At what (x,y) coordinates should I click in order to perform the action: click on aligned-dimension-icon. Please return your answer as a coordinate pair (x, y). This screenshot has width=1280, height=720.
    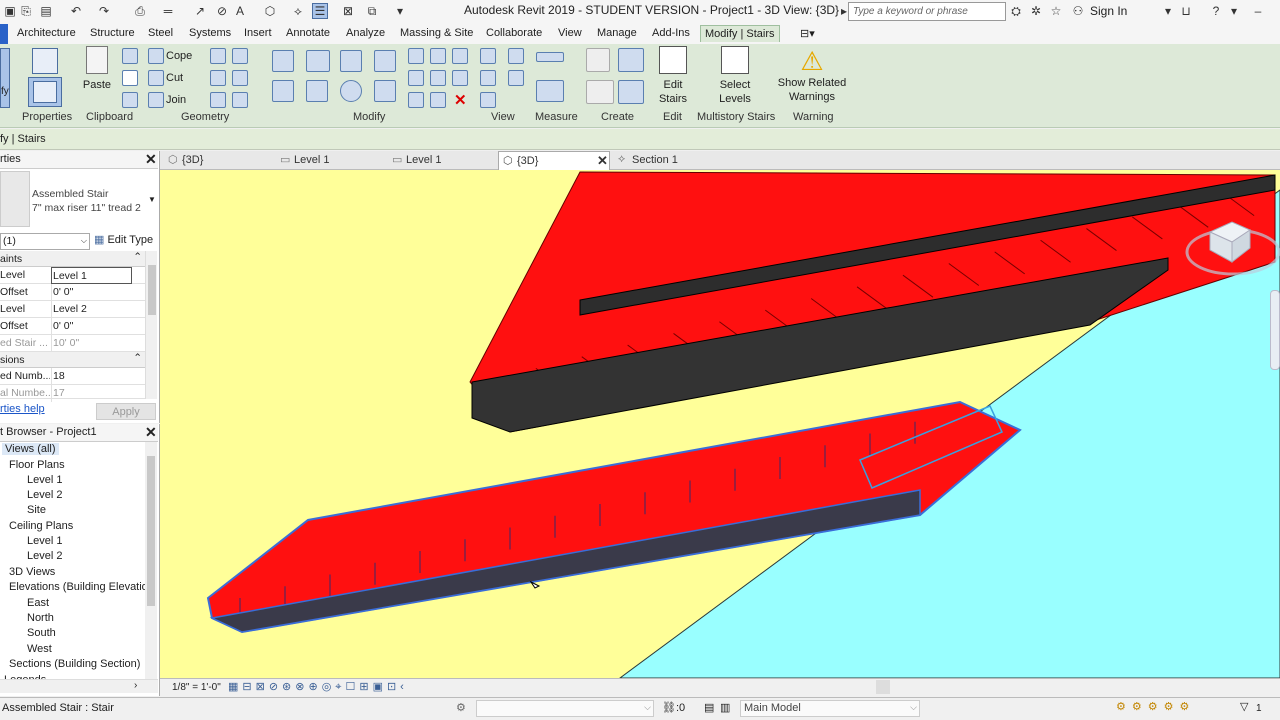
    Looking at the image, I should click on (550, 91).